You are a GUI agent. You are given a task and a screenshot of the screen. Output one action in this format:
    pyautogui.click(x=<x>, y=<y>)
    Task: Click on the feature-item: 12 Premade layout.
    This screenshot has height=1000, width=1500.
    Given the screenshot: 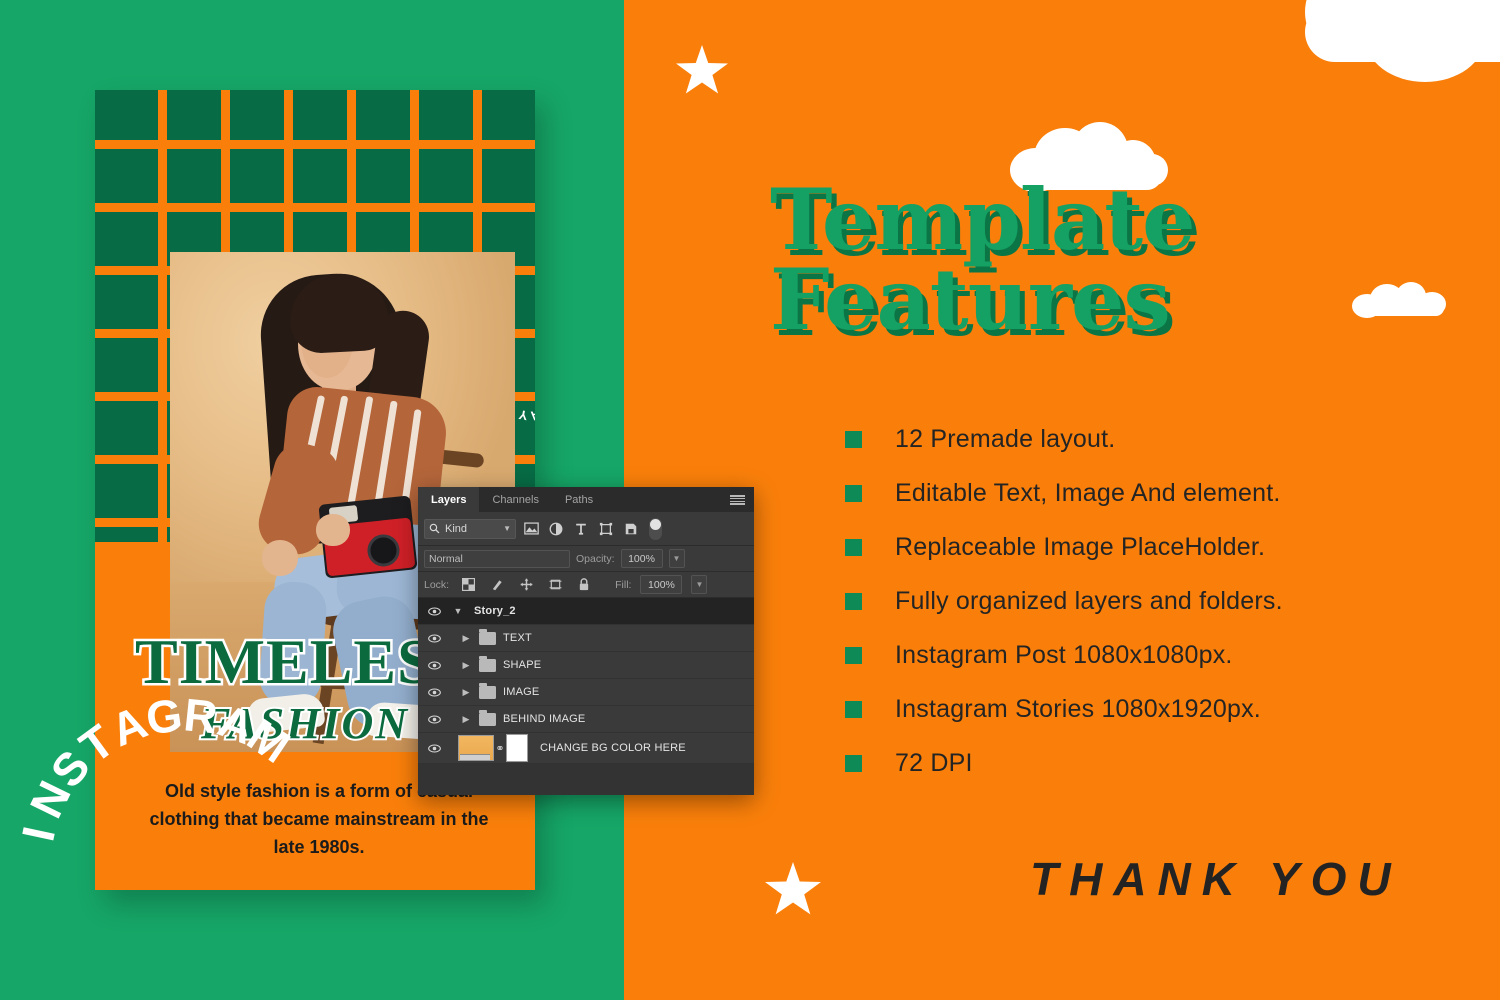 What is the action you would take?
    pyautogui.click(x=1145, y=439)
    